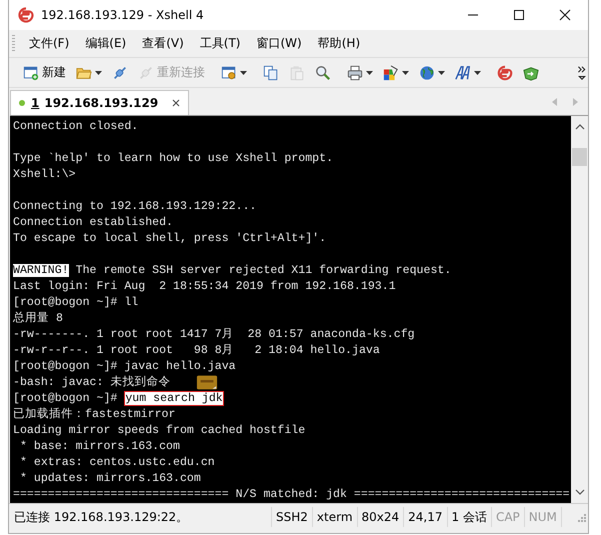 The width and height of the screenshot is (601, 535). I want to click on terminal-line: To escape to local shell, press 'Ctrl+Alt+]'., so click(169, 238).